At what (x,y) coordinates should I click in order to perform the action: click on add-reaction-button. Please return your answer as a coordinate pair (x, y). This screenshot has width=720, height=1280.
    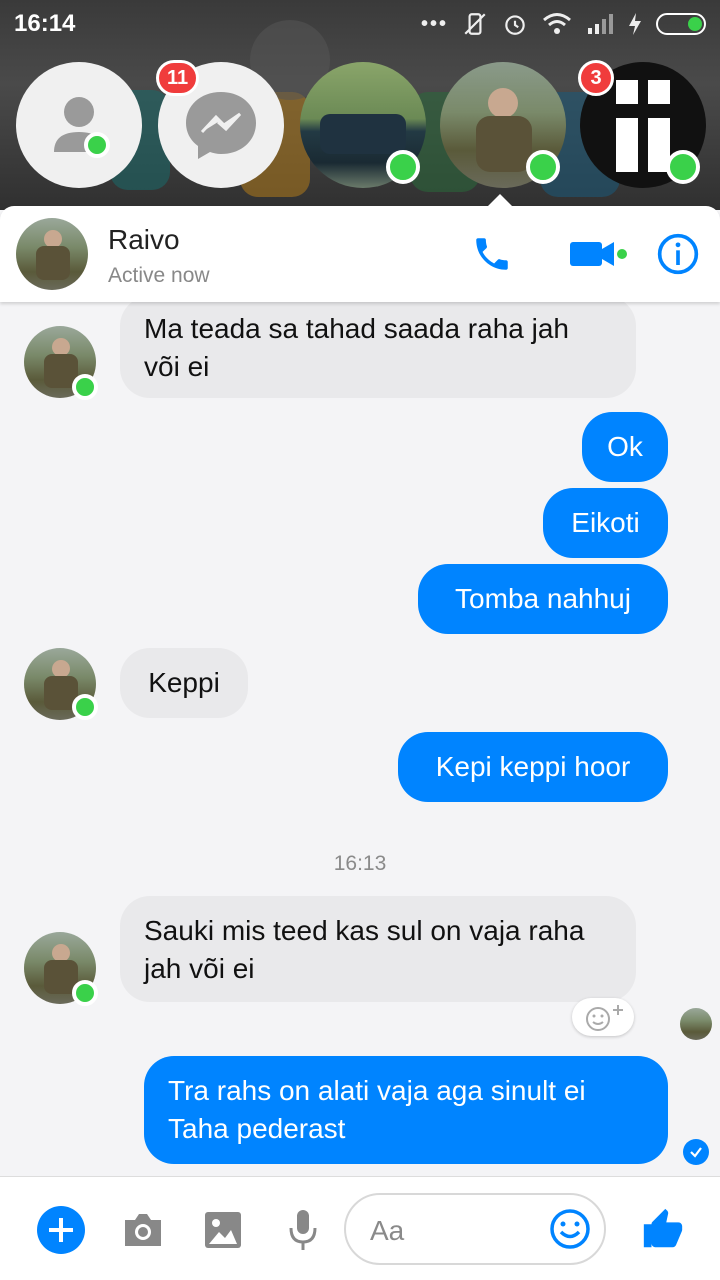
    Looking at the image, I should click on (603, 1017).